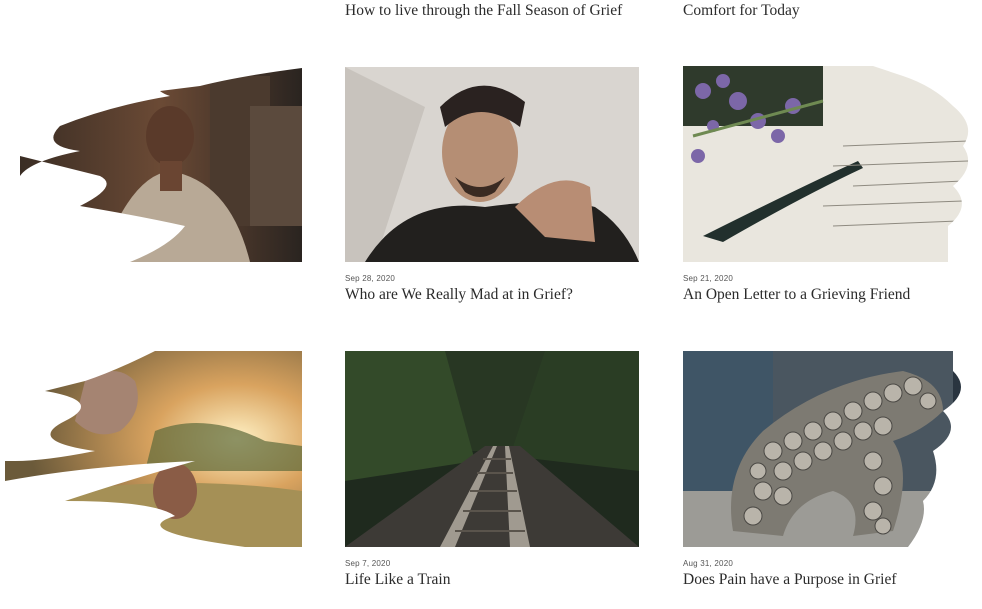 The image size is (982, 609). Describe the element at coordinates (368, 563) in the screenshot. I see `post-date: Sep 7, 2020` at that location.